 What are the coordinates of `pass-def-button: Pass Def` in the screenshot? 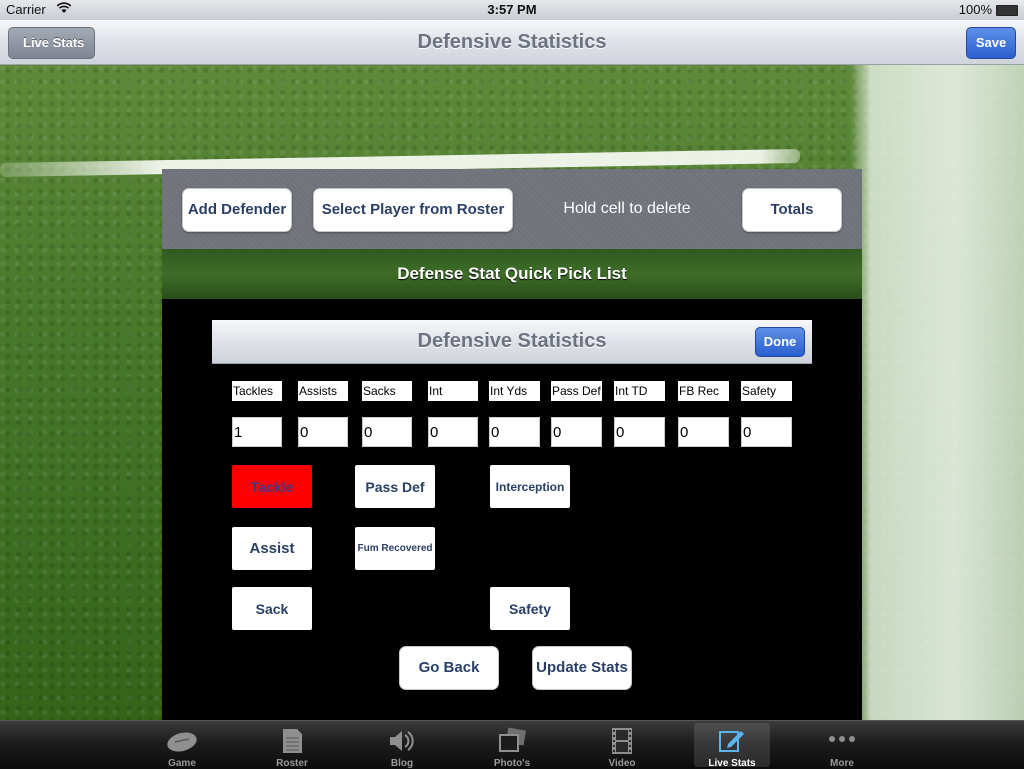 It's located at (395, 486).